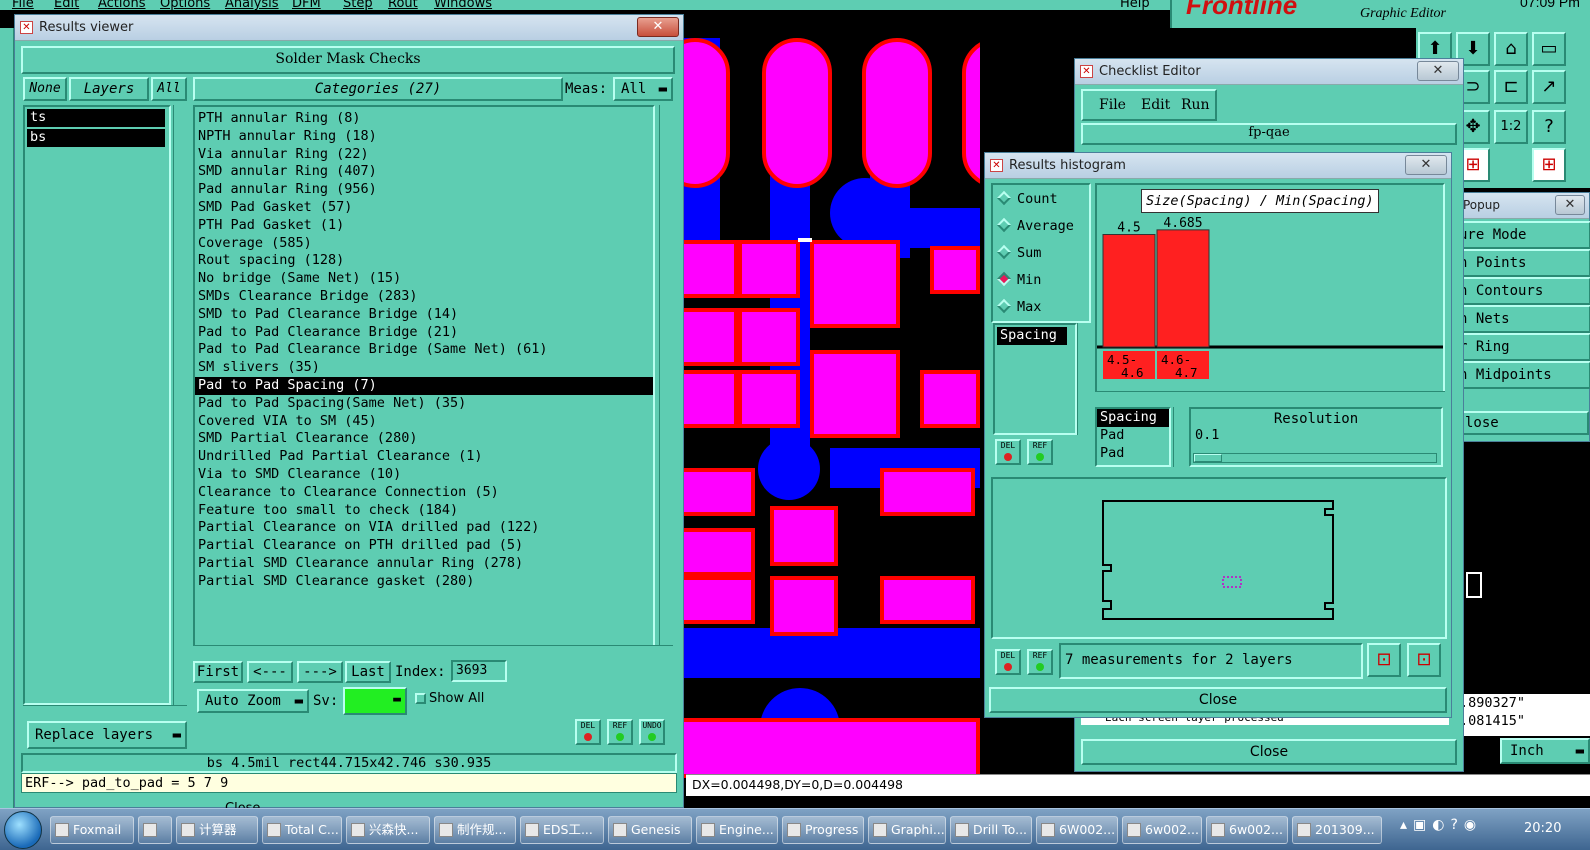 The height and width of the screenshot is (850, 1590). What do you see at coordinates (1218, 700) in the screenshot?
I see `histogram-close-button: Close` at bounding box center [1218, 700].